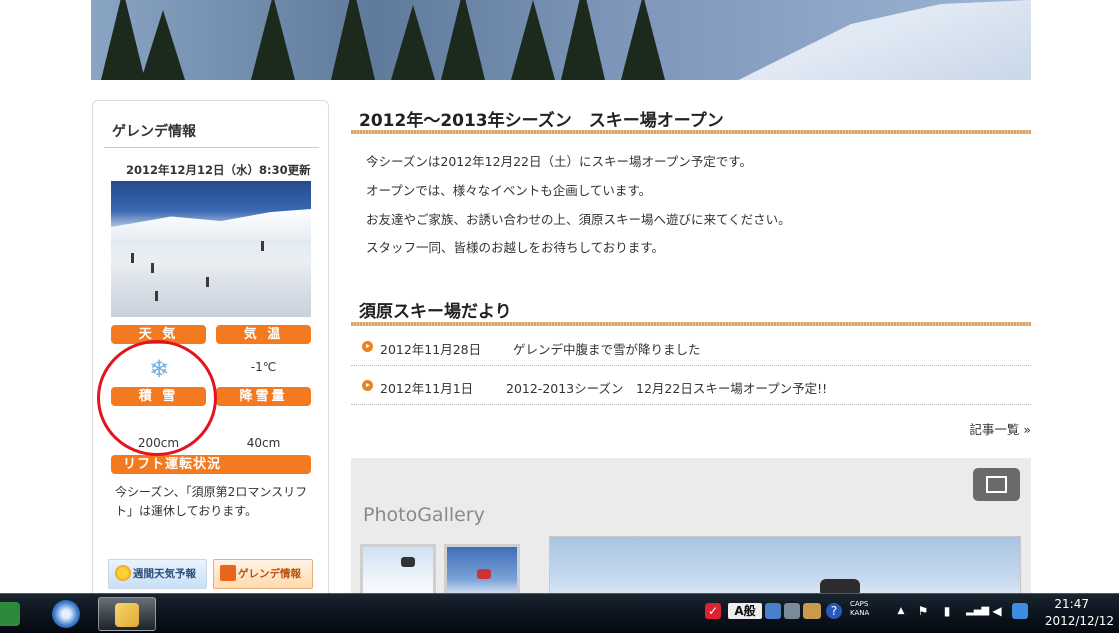 This screenshot has height=633, width=1119. Describe the element at coordinates (263, 334) in the screenshot. I see `temperature-label: 気 温` at that location.